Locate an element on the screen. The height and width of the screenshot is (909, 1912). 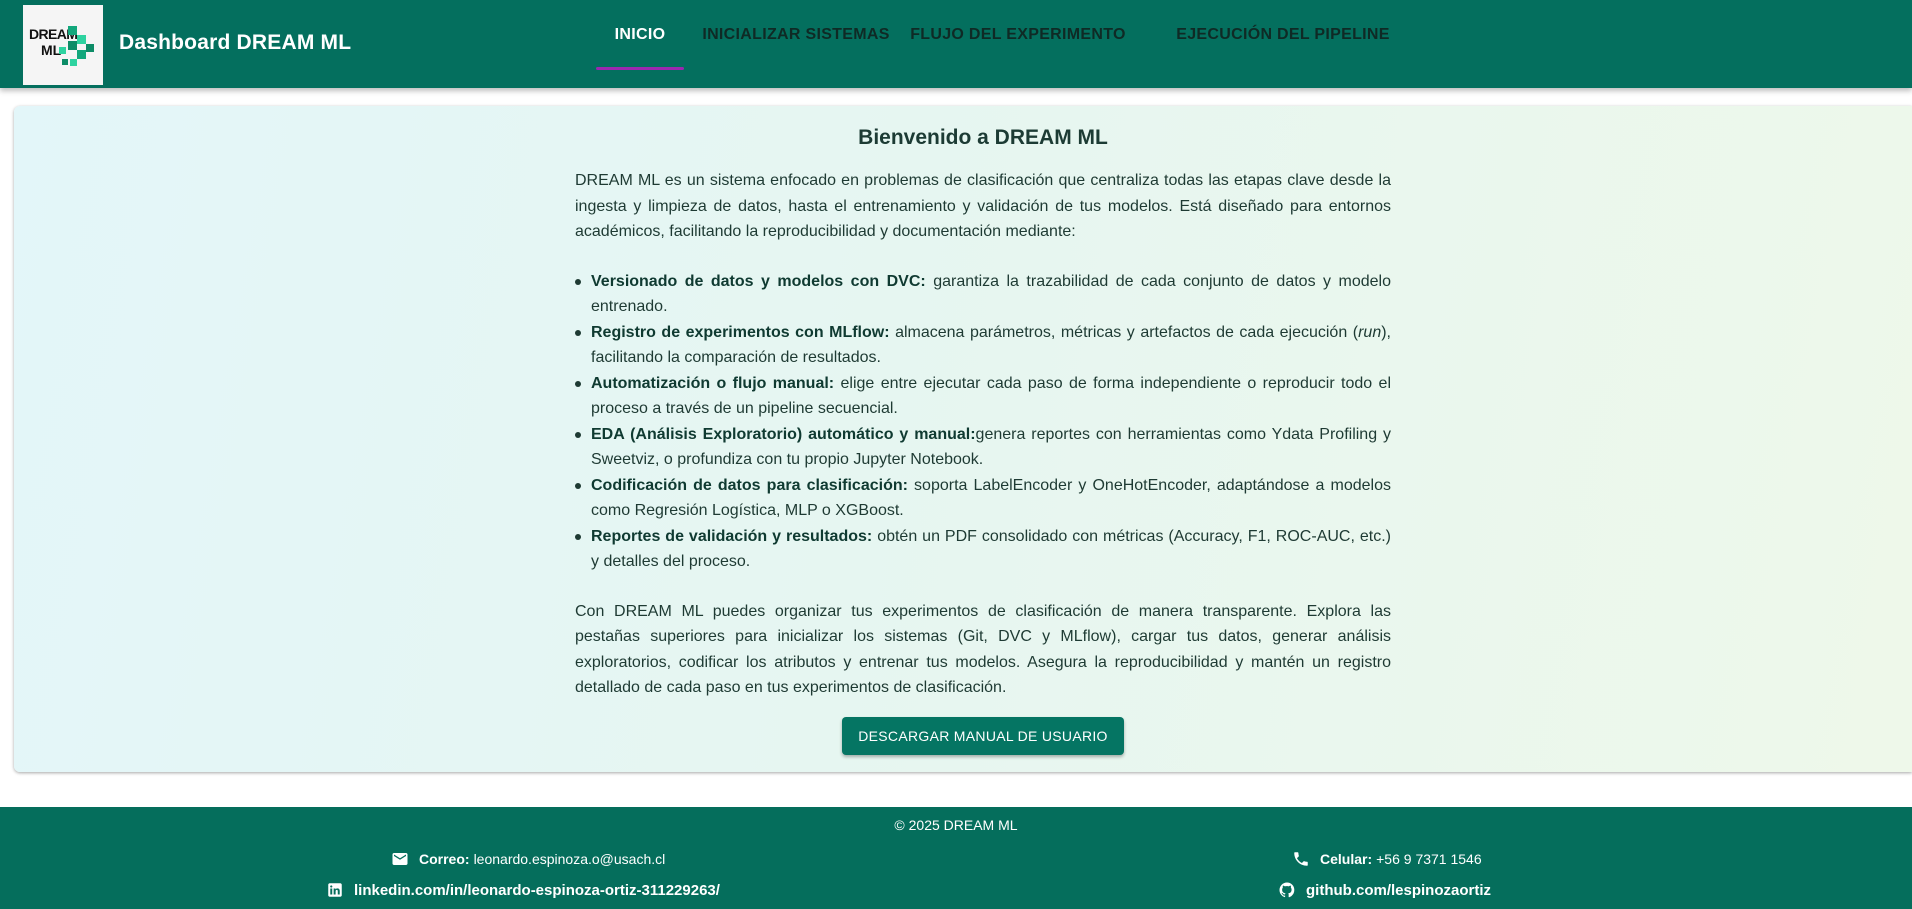
tab-label: INICIALIZAR SISTEMAS is located at coordinates (796, 34).